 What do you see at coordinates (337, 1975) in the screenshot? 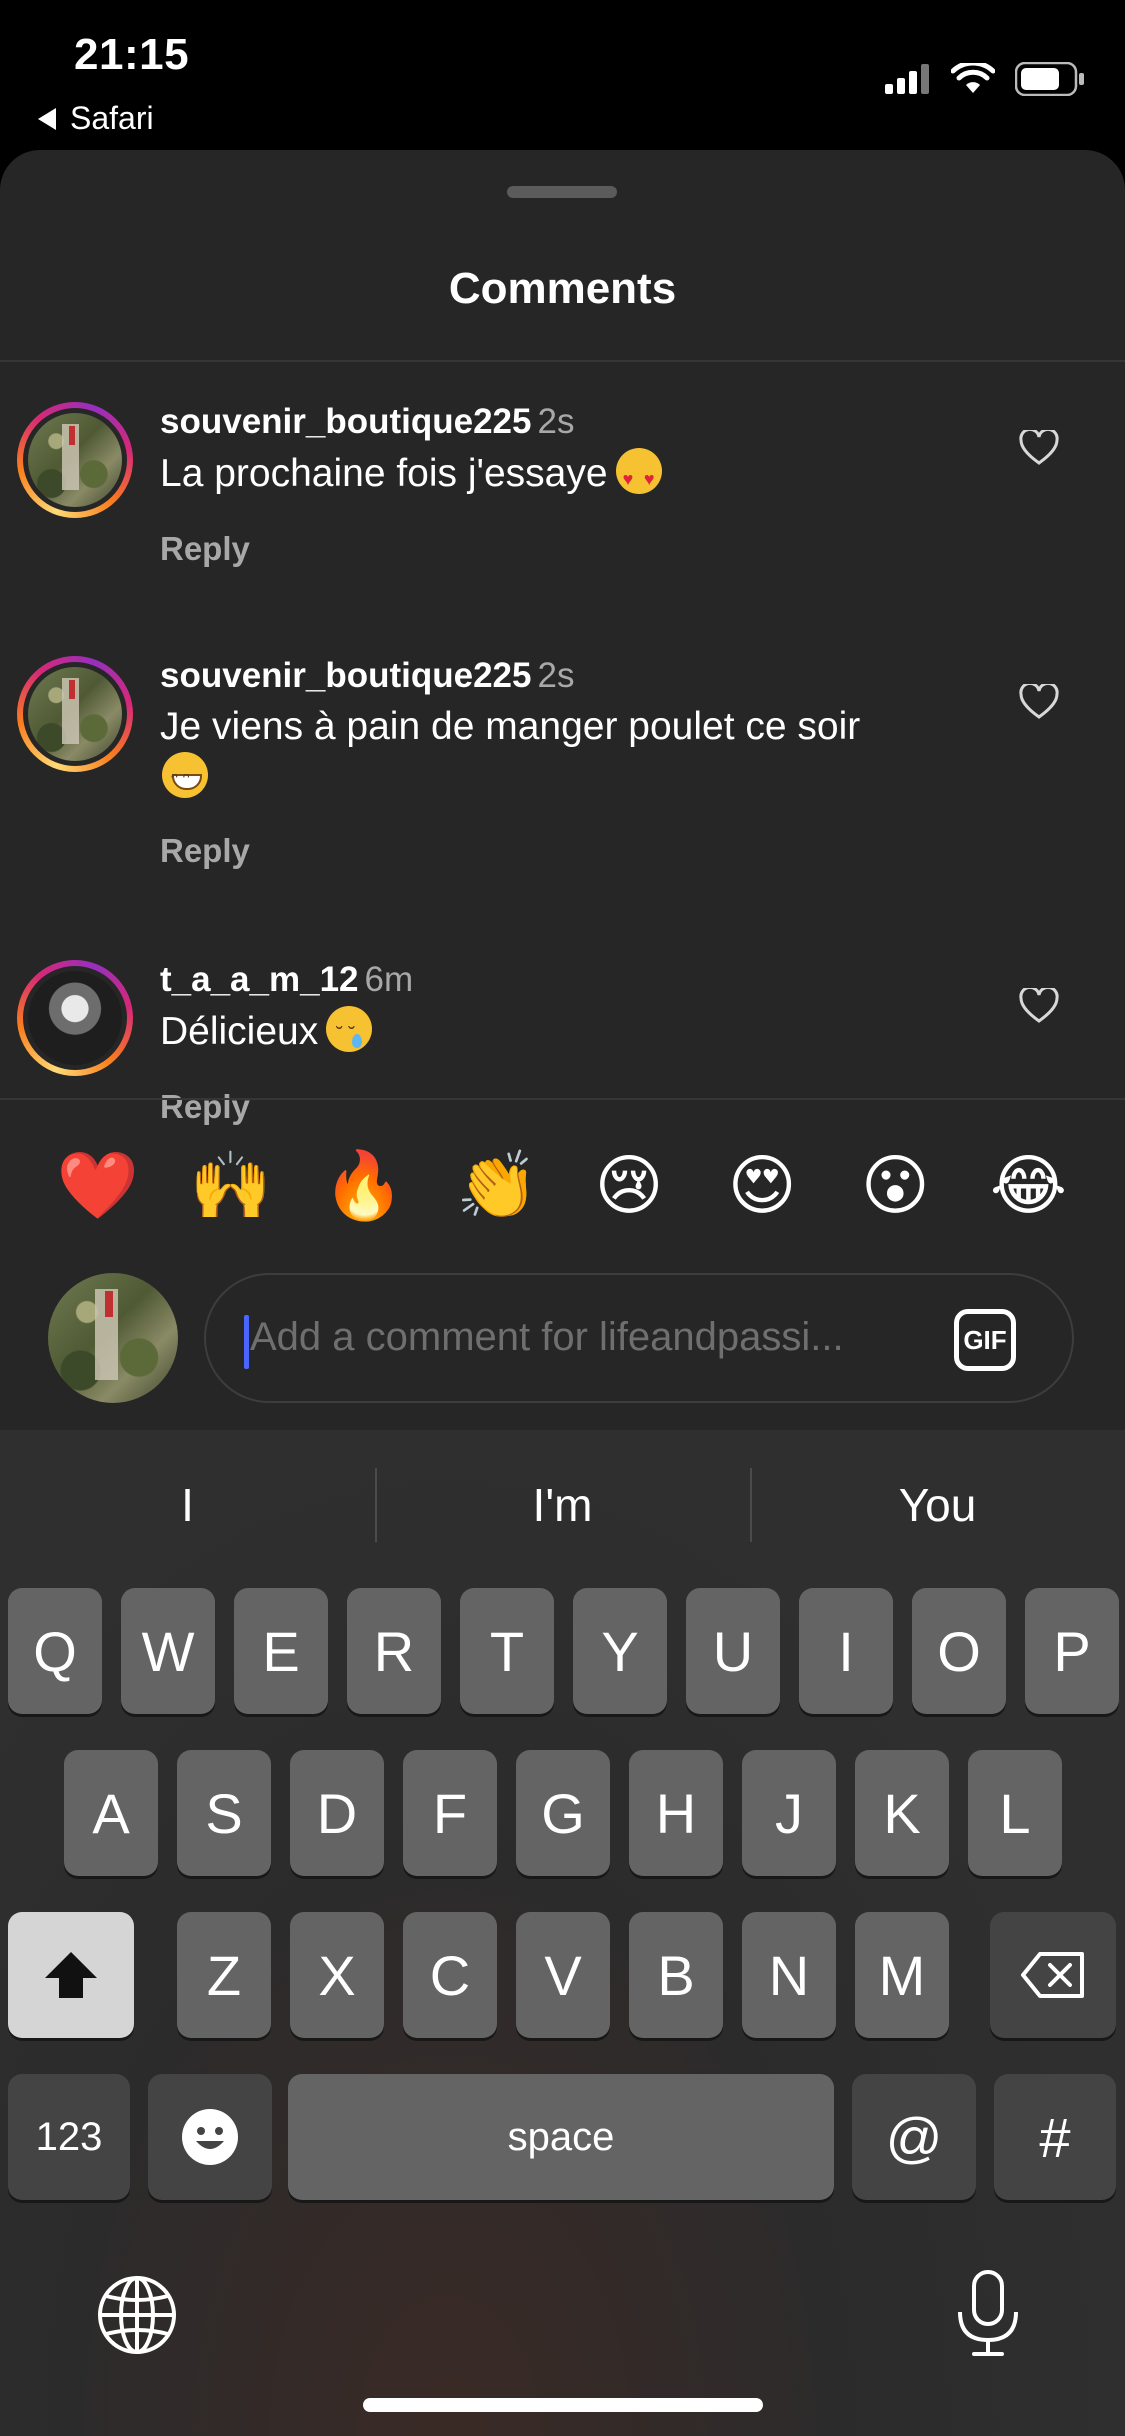
I see `key-x: X` at bounding box center [337, 1975].